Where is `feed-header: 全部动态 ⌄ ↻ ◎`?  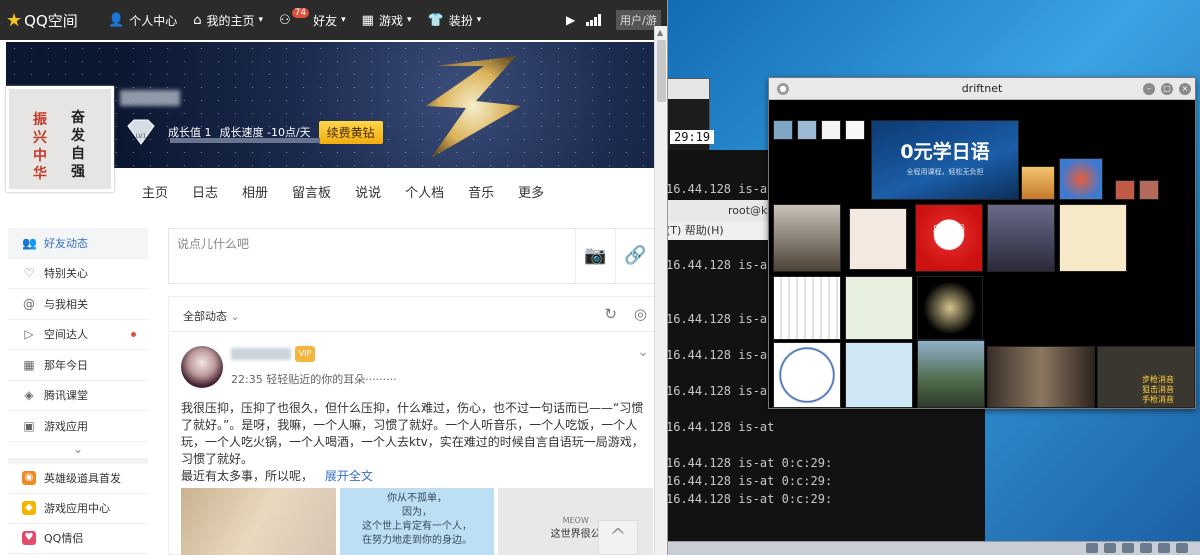
feed-header: 全部动态 ⌄ ↻ ◎ is located at coordinates (412, 314).